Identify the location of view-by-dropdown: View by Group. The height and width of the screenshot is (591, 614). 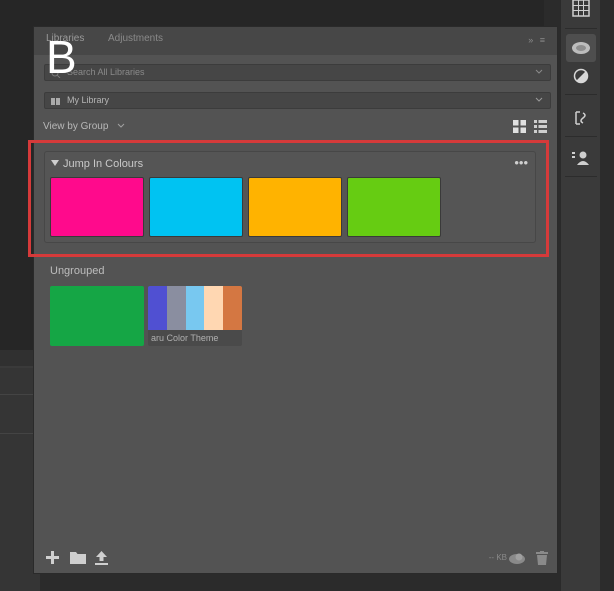
(84, 126).